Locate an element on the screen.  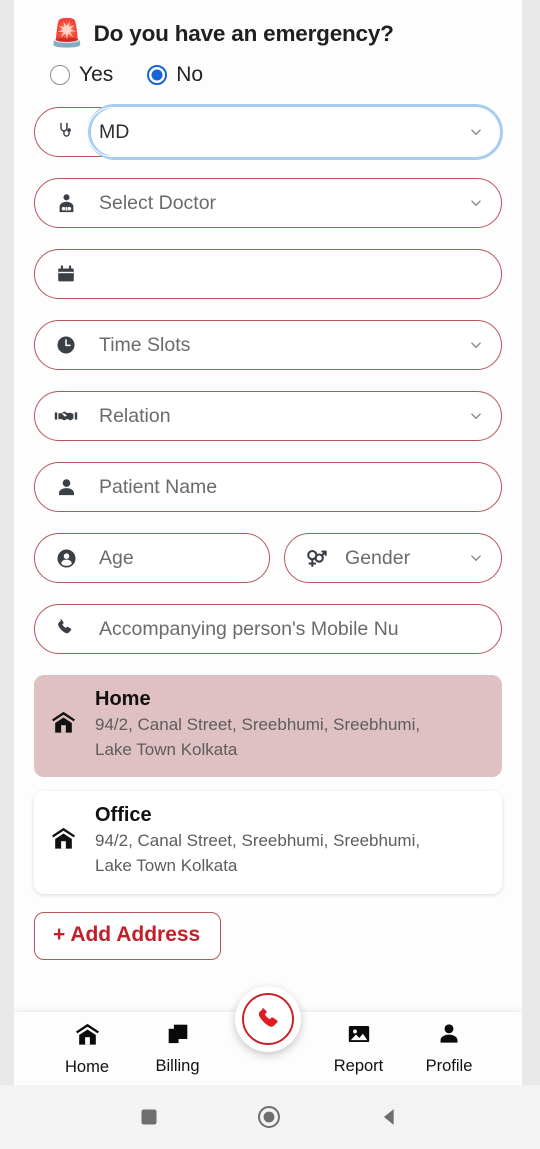
age-input: Age is located at coordinates (152, 558).